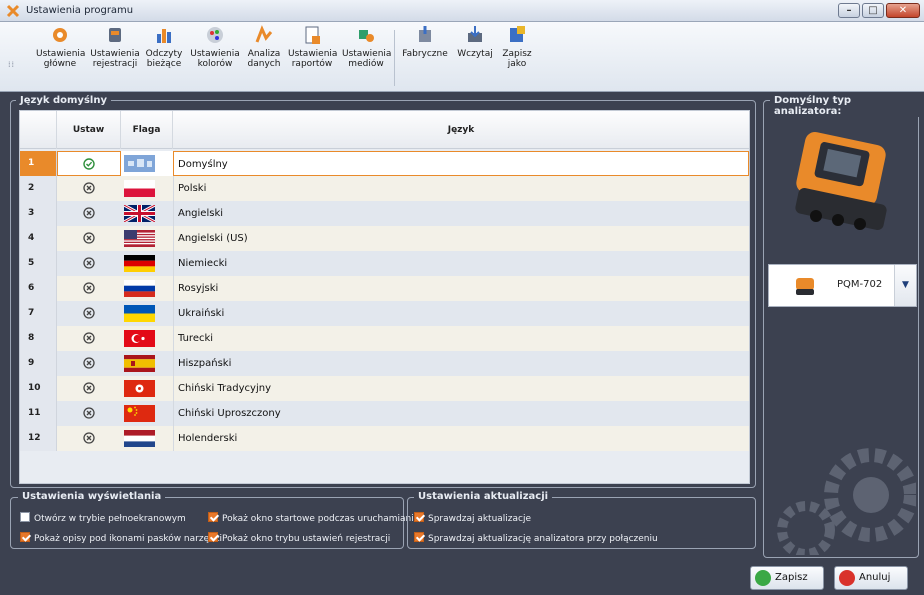 The width and height of the screenshot is (924, 595). I want to click on display-settings-label: Ustawienia wyświetlania, so click(92, 496).